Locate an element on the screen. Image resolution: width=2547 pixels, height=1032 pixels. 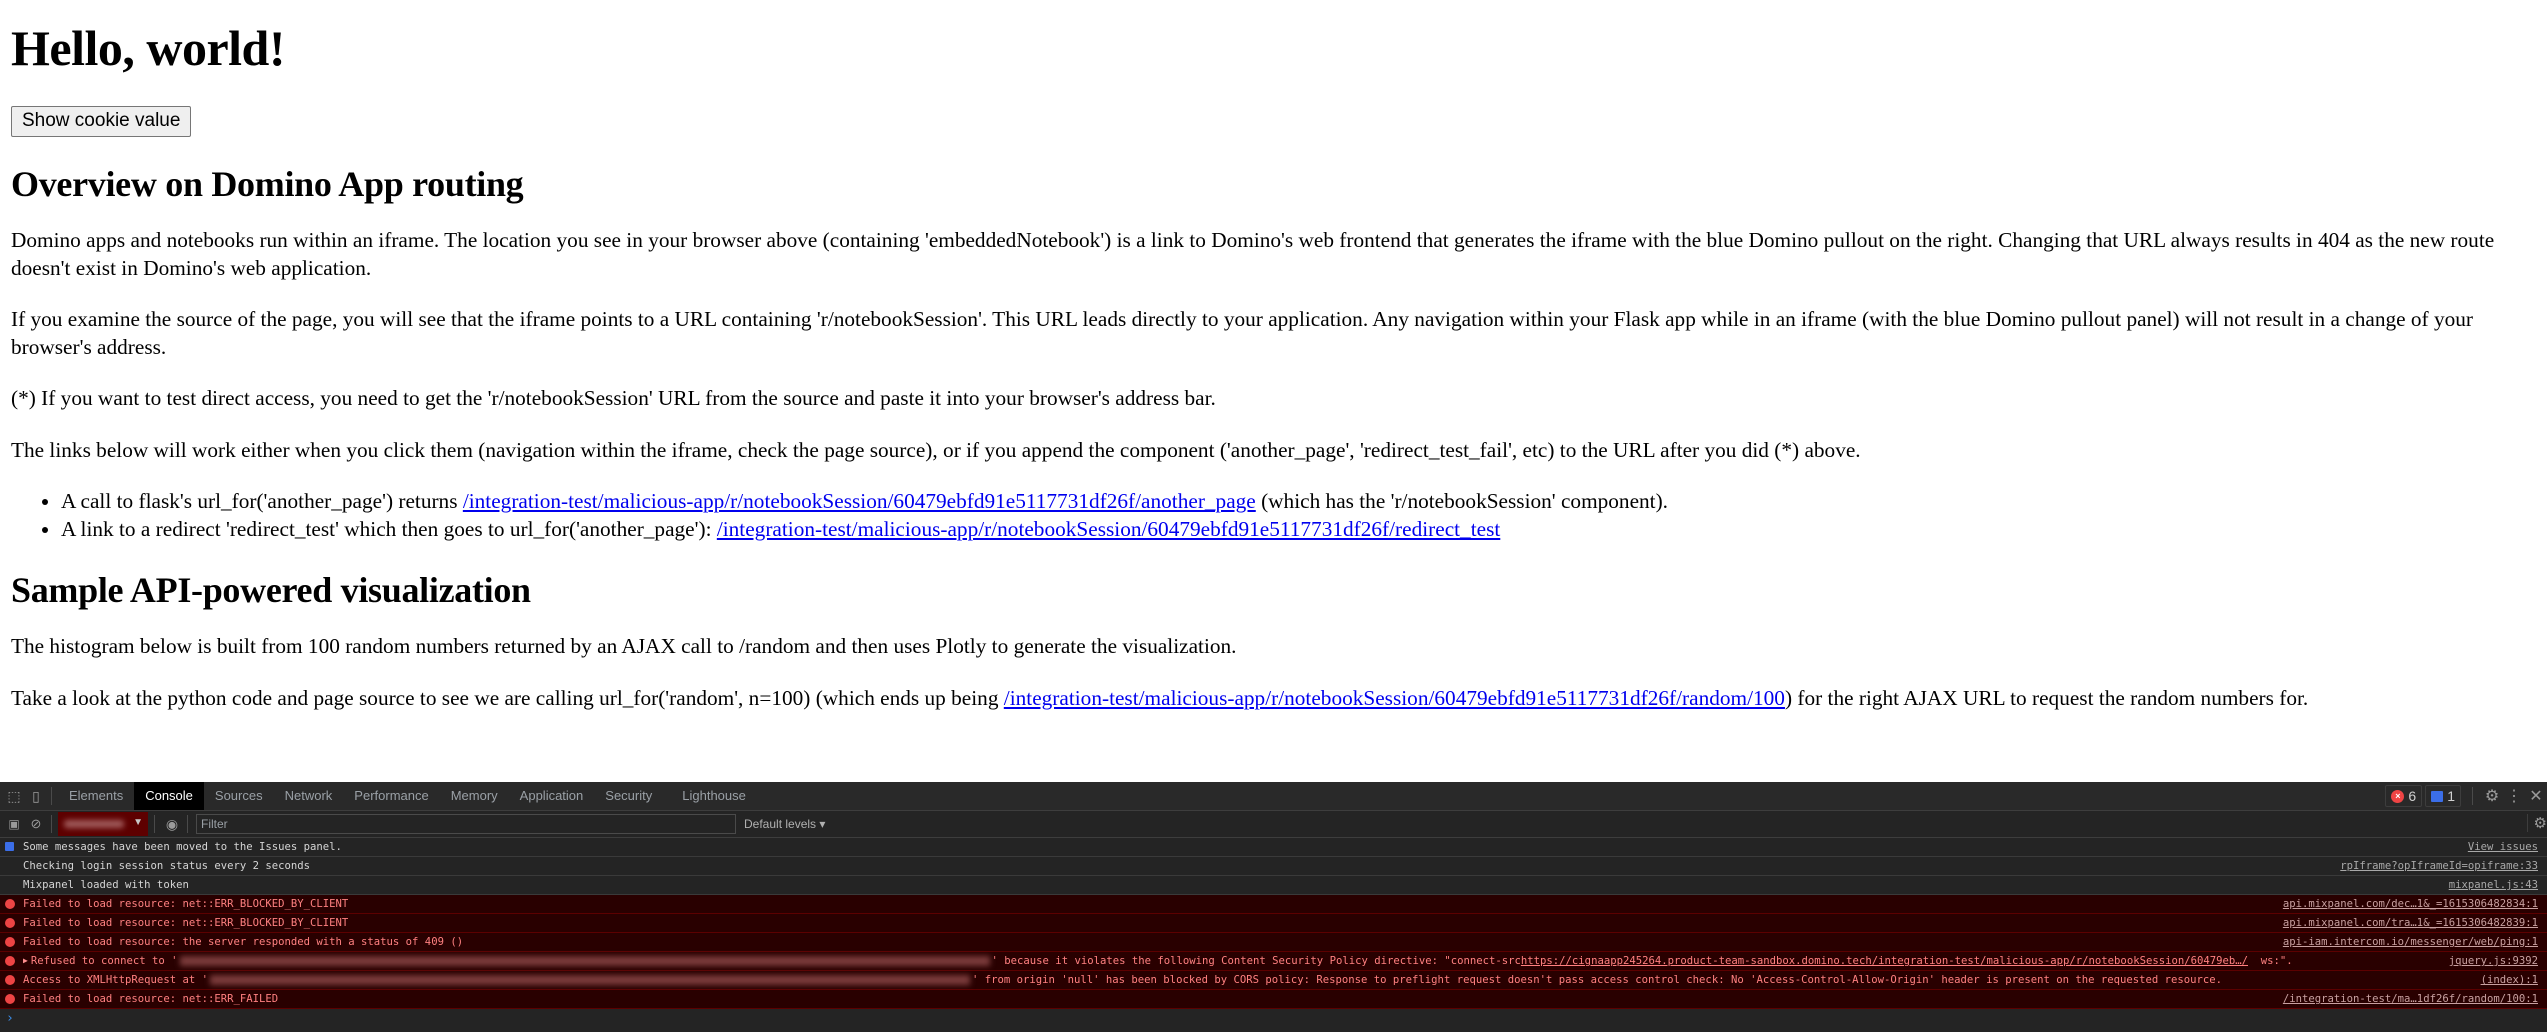
source-location-link: (index):1 is located at coordinates (2509, 980).